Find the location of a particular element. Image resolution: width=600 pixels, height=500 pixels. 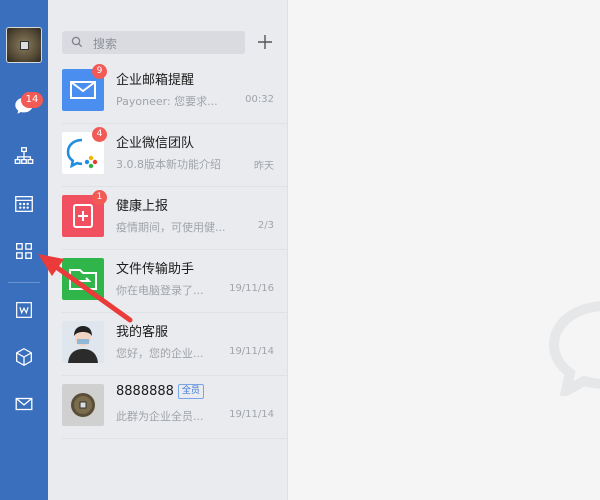

conversation-time: 昨天 is located at coordinates (264, 166).